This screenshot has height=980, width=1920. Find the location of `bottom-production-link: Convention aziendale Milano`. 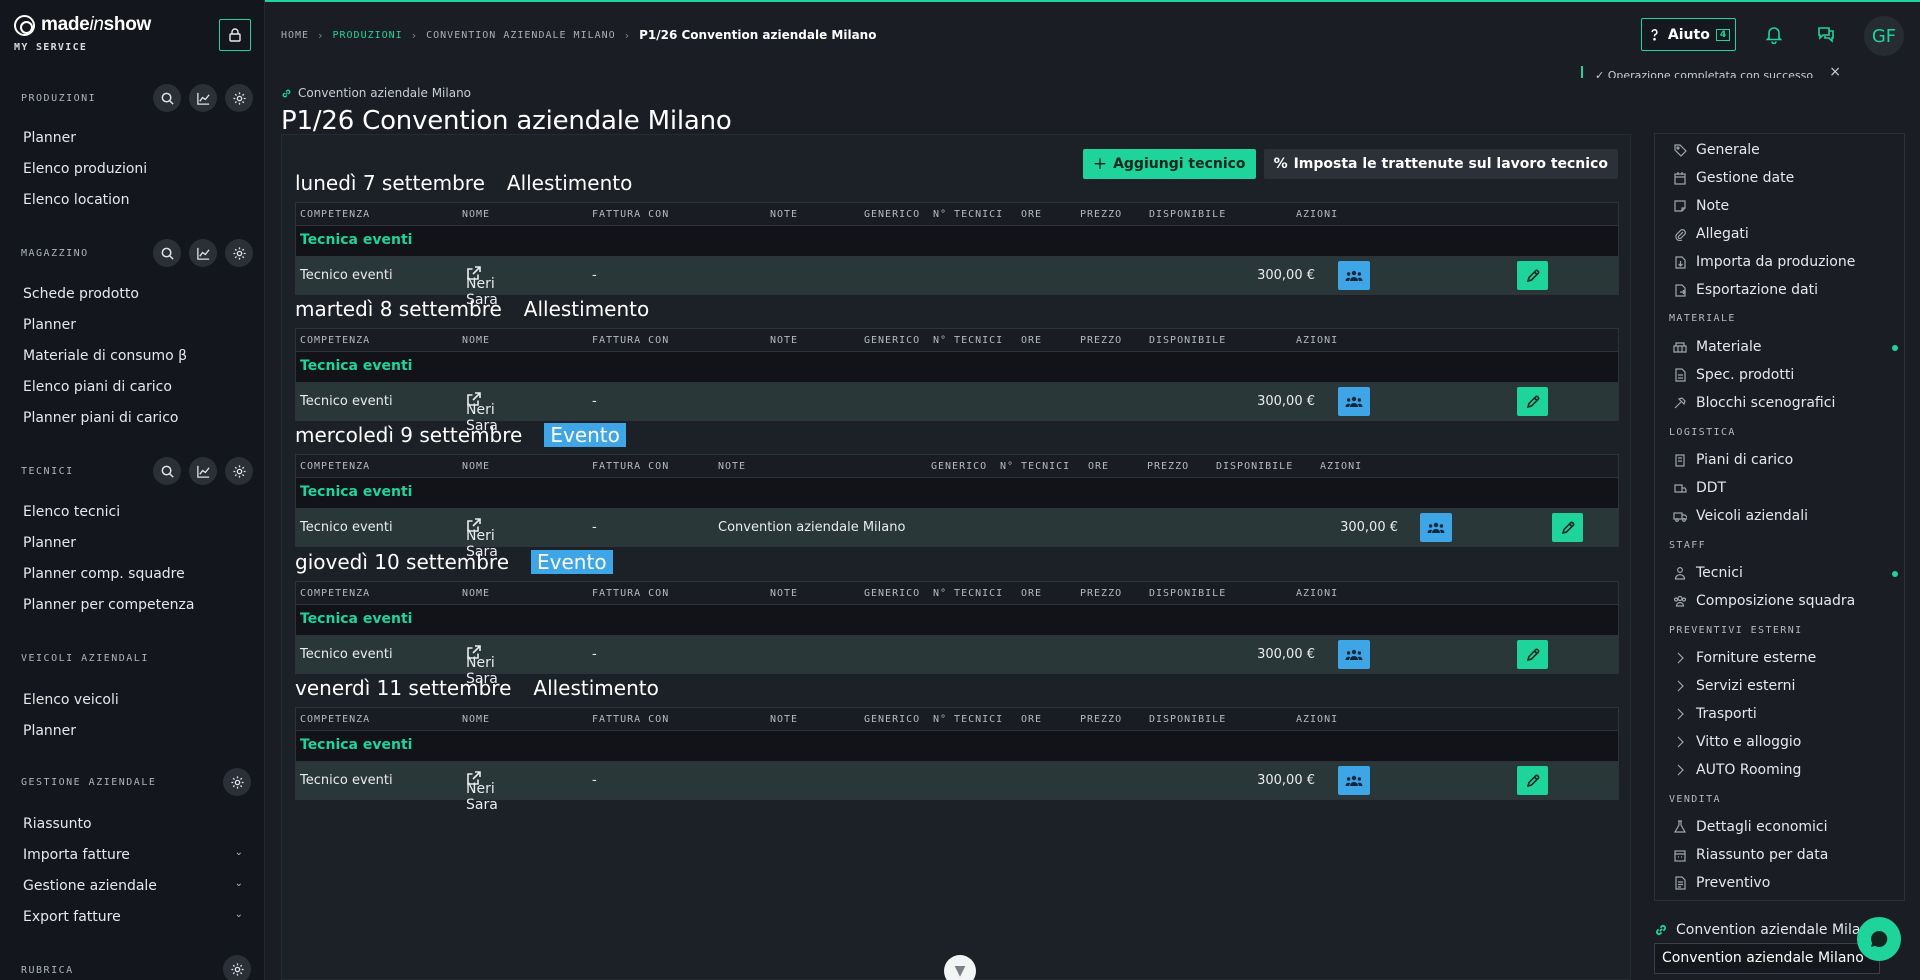

bottom-production-link: Convention aziendale Milano is located at coordinates (1767, 930).